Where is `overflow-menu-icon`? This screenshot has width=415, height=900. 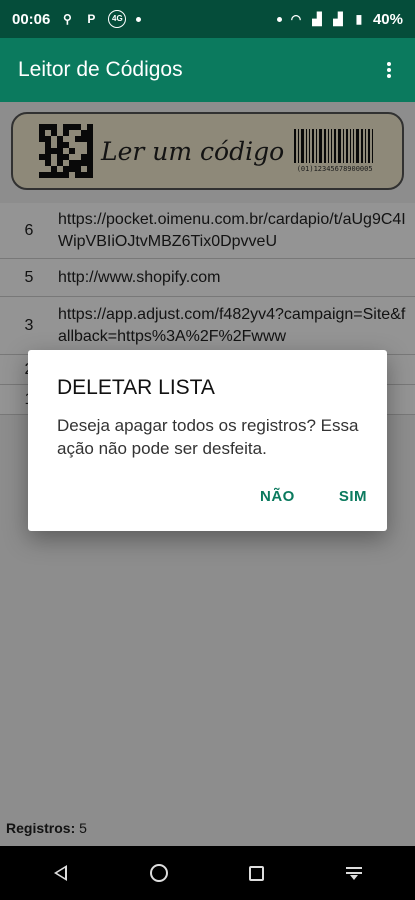 overflow-menu-icon is located at coordinates (389, 70).